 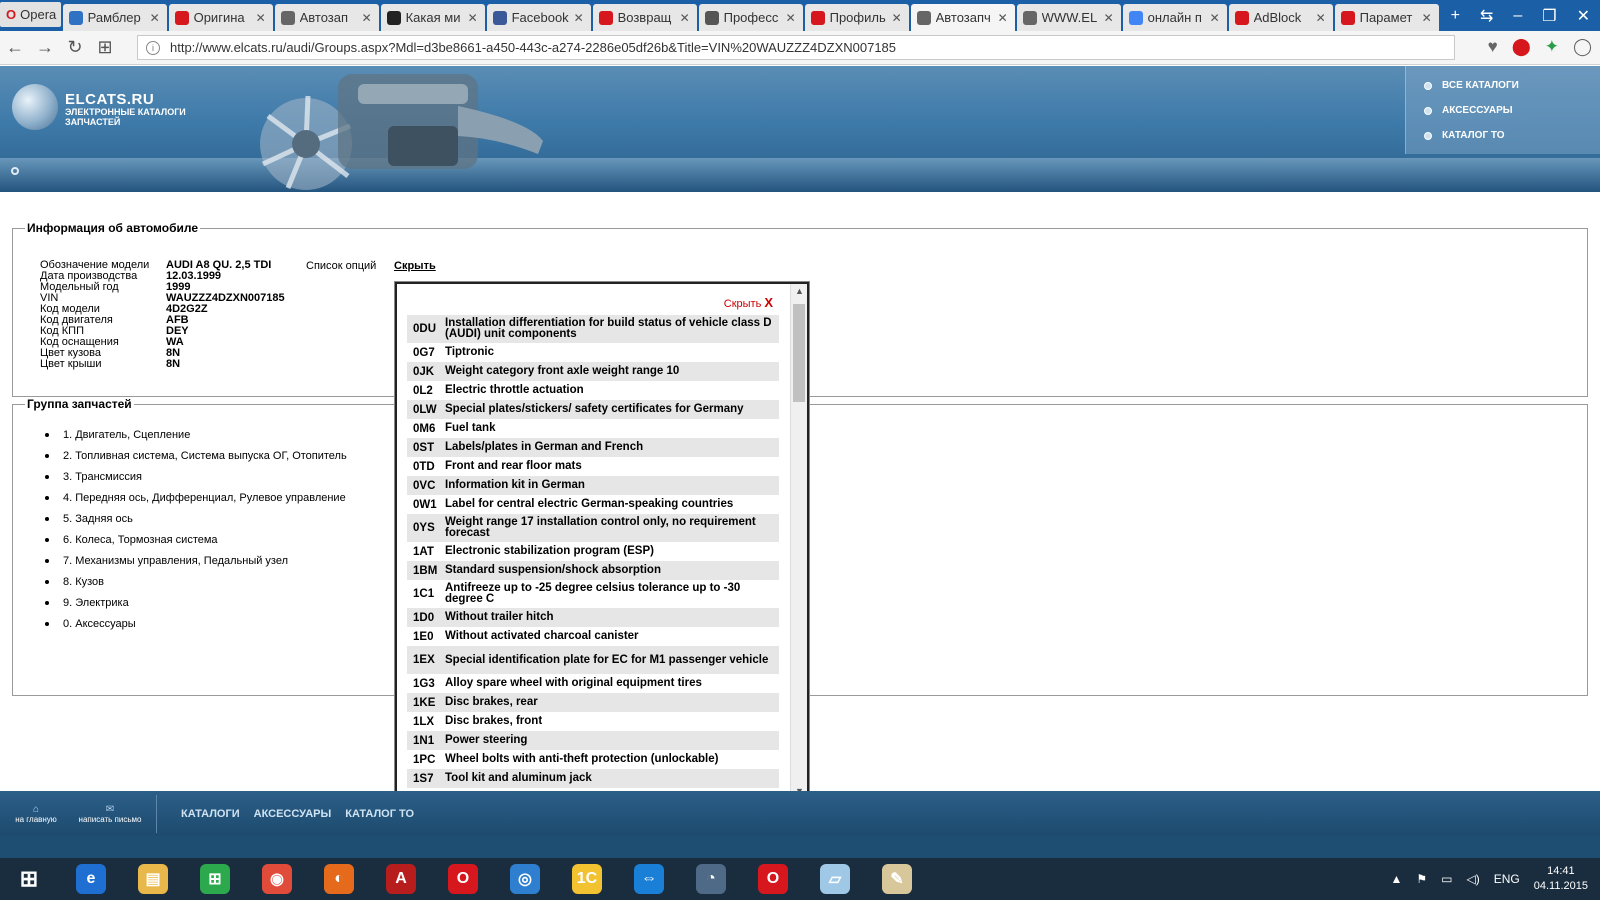 I want to click on menu-all-catalogs: ВСЕ КАТАЛОГИ, so click(x=1512, y=85).